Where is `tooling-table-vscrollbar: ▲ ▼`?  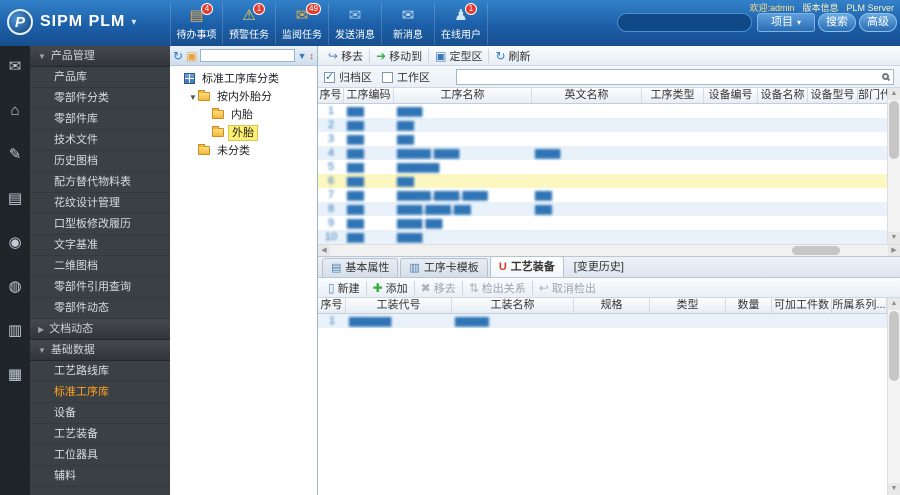
tooling-table-vscrollbar: ▲ ▼ is located at coordinates (893, 396).